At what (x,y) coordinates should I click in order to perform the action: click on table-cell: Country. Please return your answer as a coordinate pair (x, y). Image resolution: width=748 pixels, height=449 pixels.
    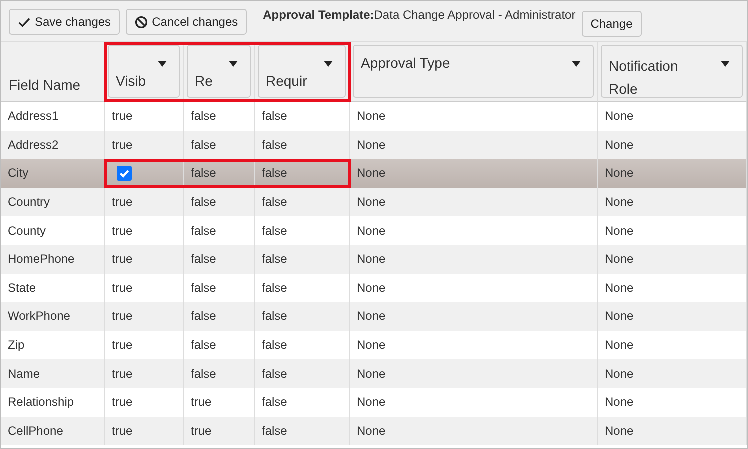
    Looking at the image, I should click on (29, 202).